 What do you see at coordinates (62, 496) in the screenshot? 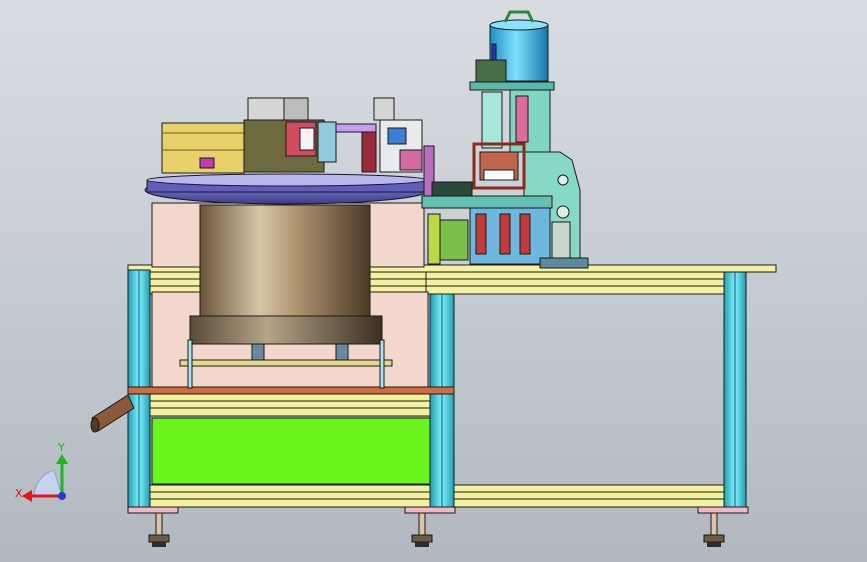
I see `z-axis-dot` at bounding box center [62, 496].